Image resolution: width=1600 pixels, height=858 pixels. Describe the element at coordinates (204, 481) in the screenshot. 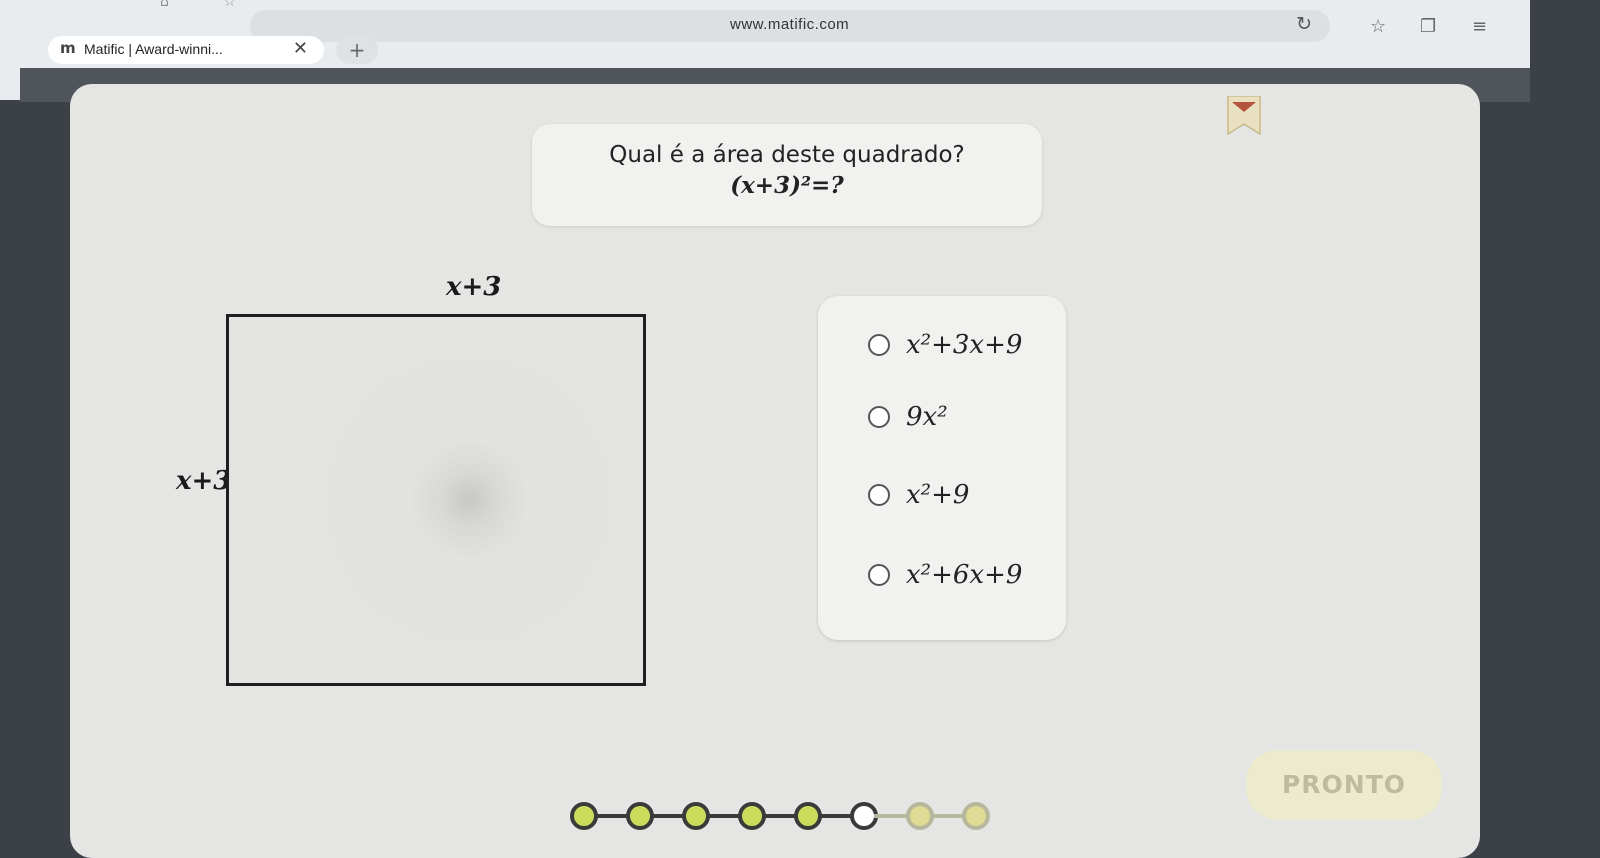

I see `left-side-label: x+3` at that location.